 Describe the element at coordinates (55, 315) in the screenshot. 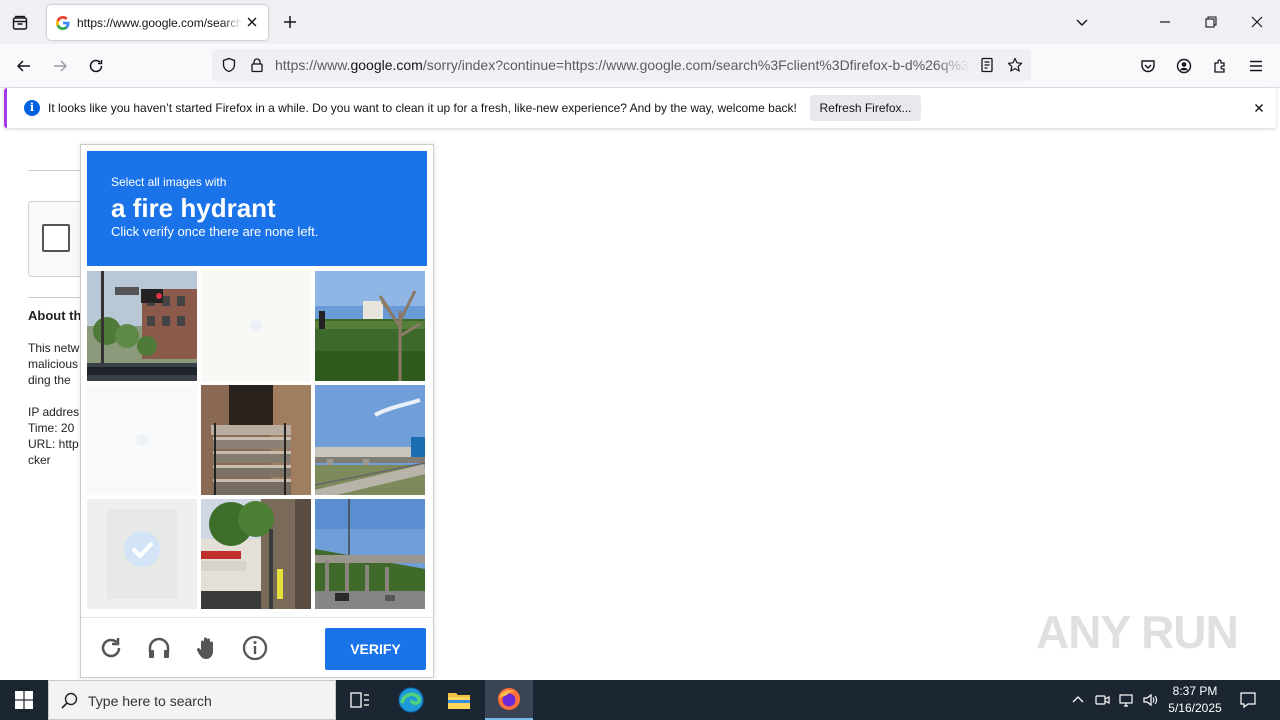

I see `about-heading: About th` at that location.